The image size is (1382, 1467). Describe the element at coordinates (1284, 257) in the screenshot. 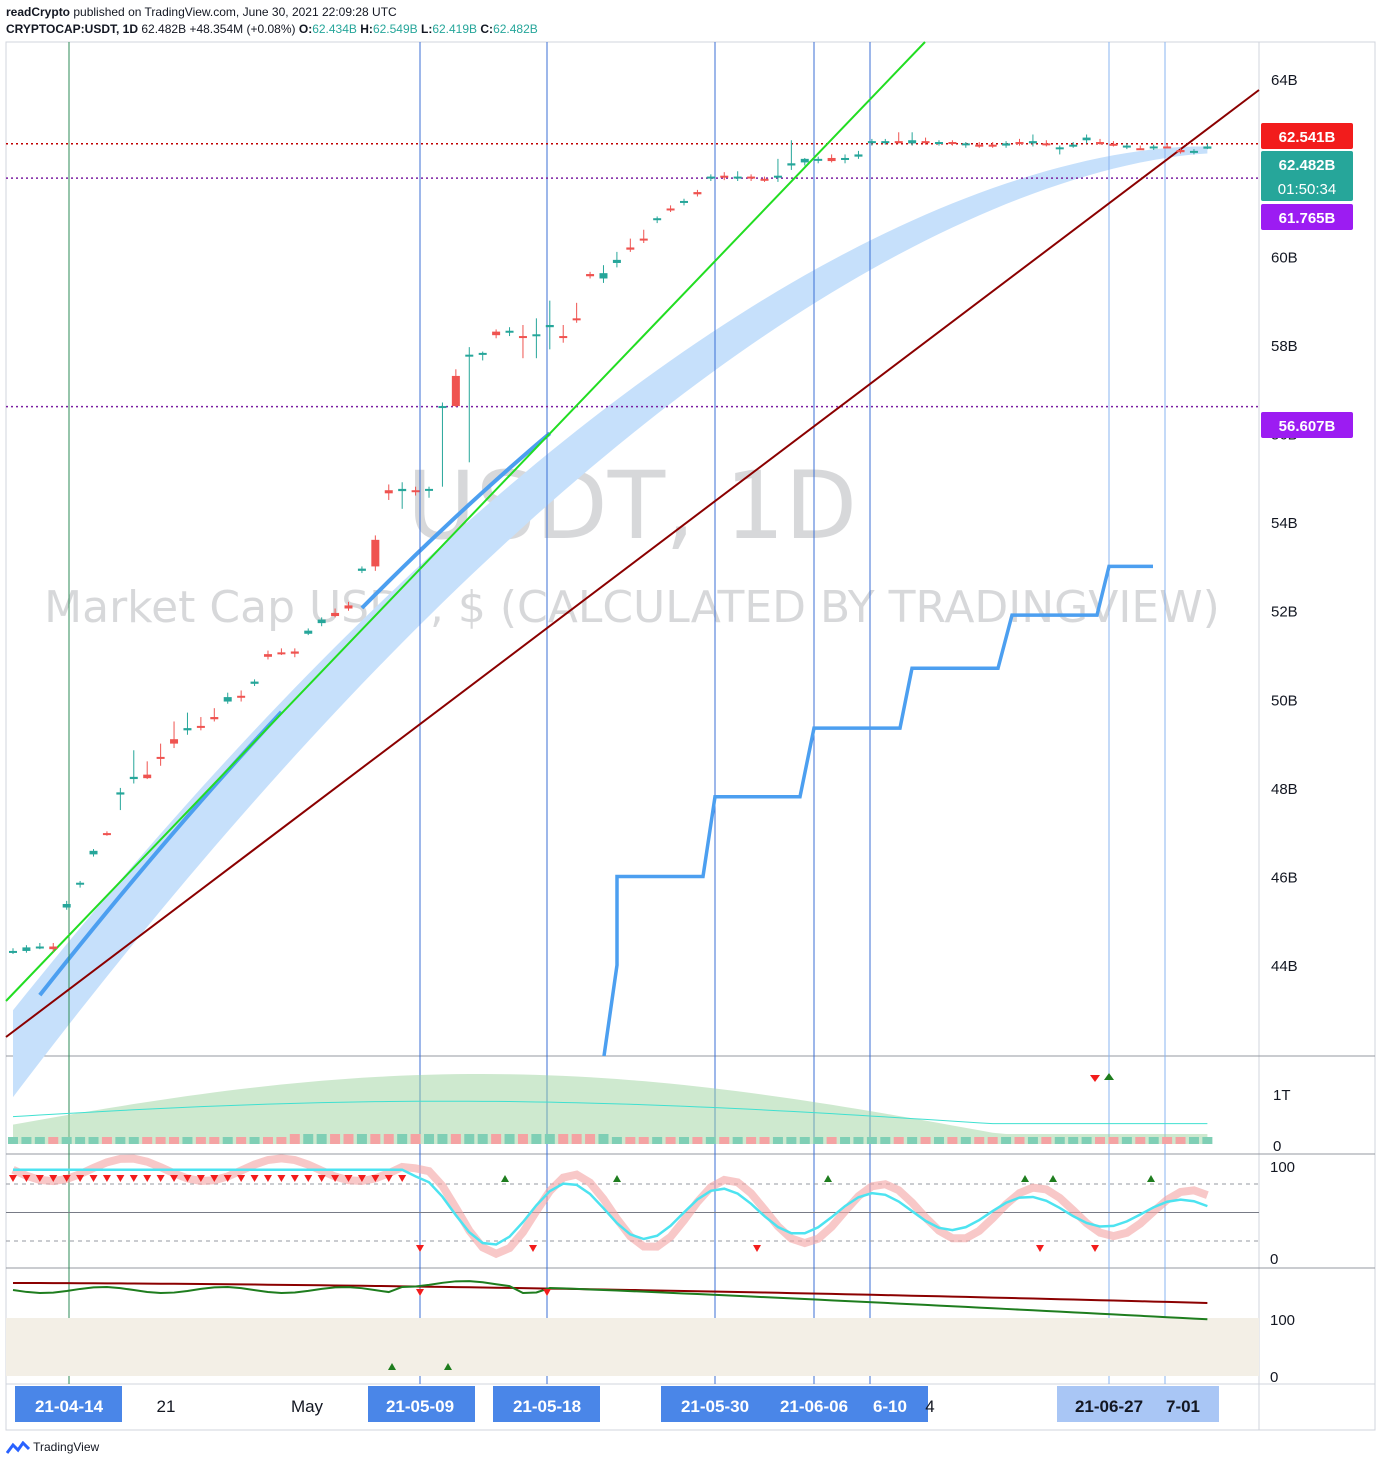

I see `y-tick-label: 60B` at that location.